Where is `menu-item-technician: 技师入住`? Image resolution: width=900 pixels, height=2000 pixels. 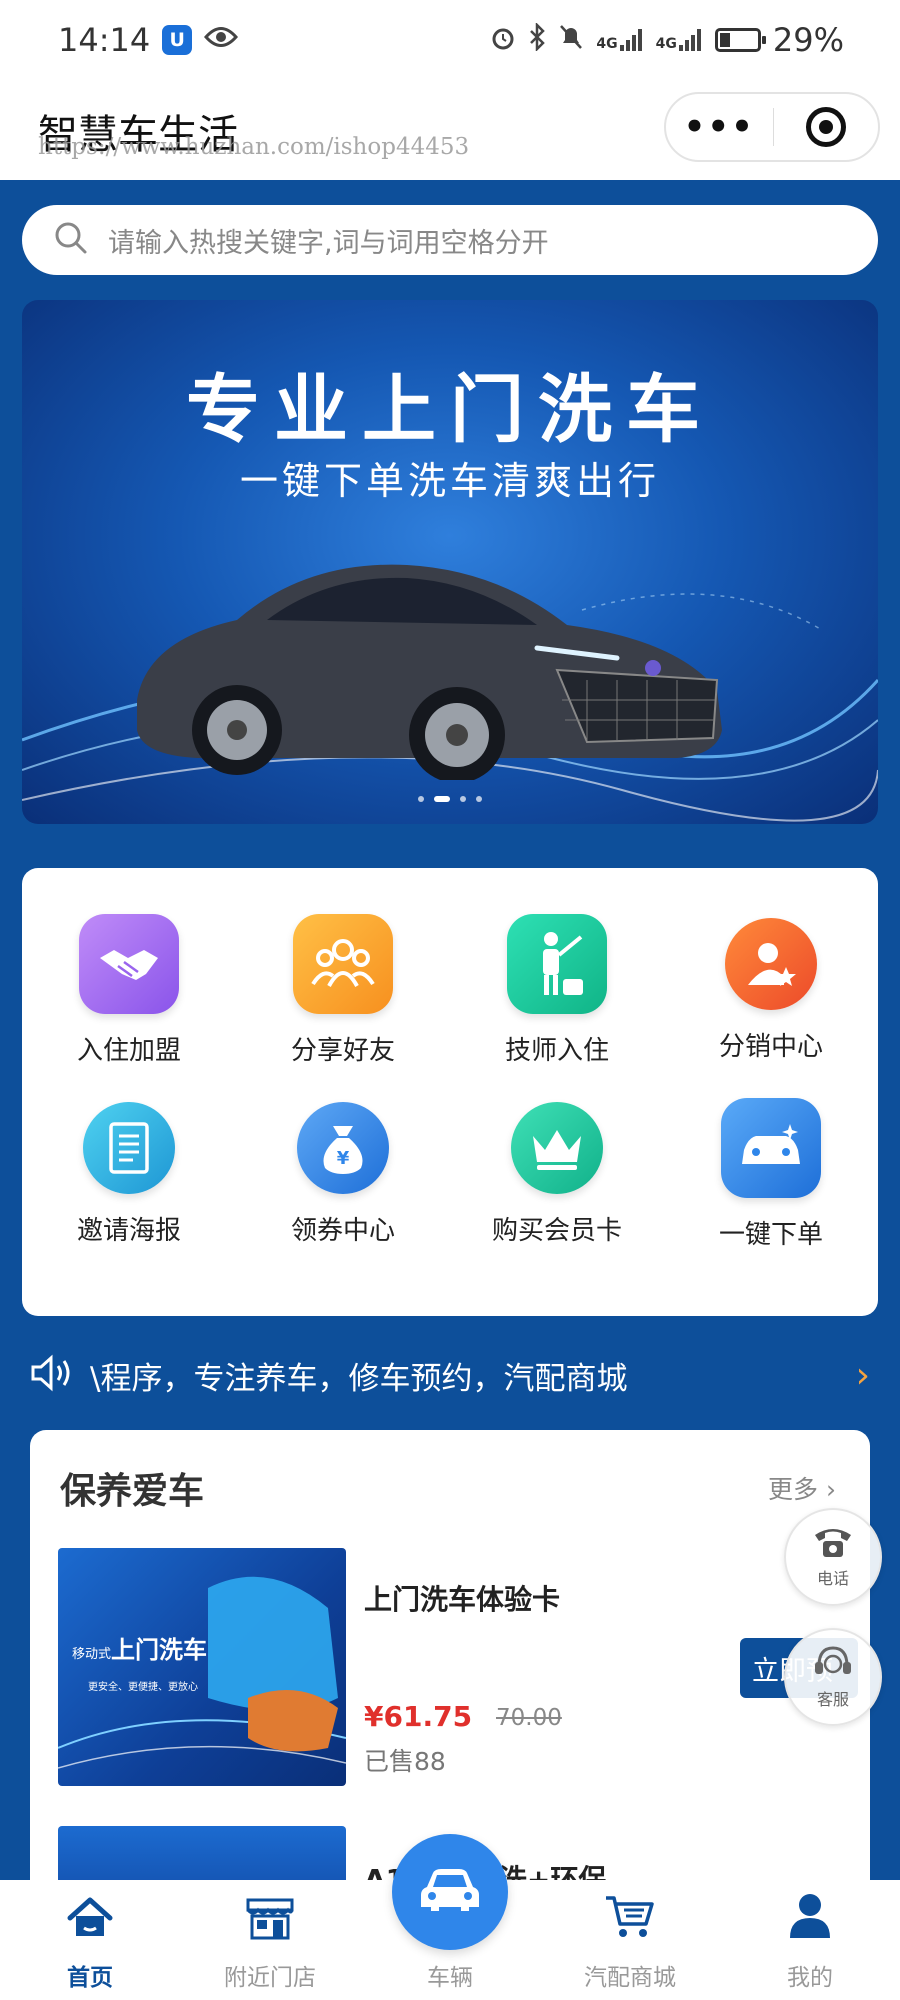 menu-item-technician: 技师入住 is located at coordinates (557, 1006).